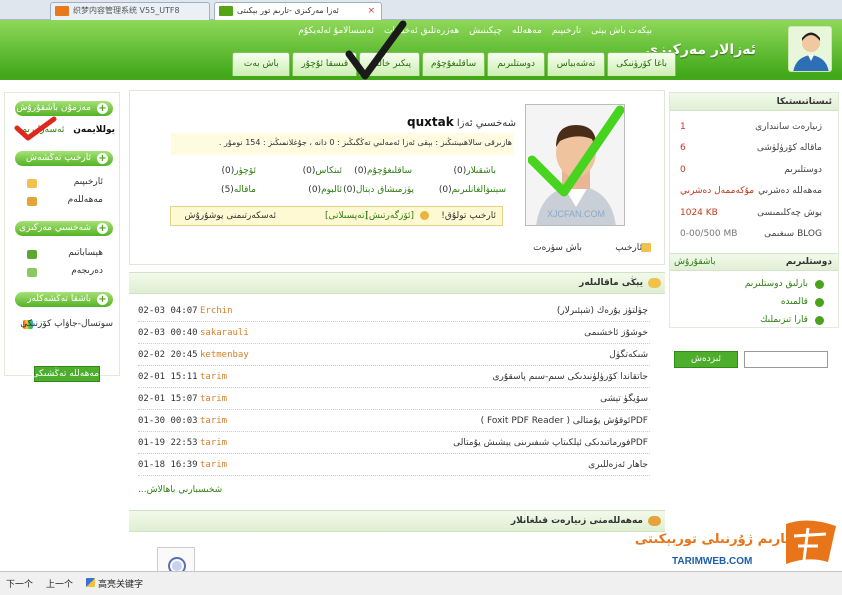 The width and height of the screenshot is (842, 595). I want to click on friends-manage-link: باشقۇرۇش, so click(695, 262).